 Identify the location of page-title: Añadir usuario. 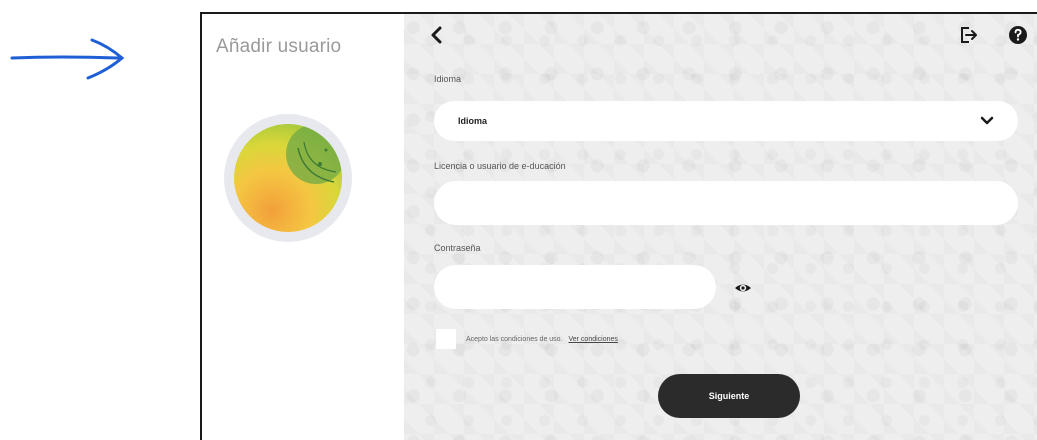
(279, 46).